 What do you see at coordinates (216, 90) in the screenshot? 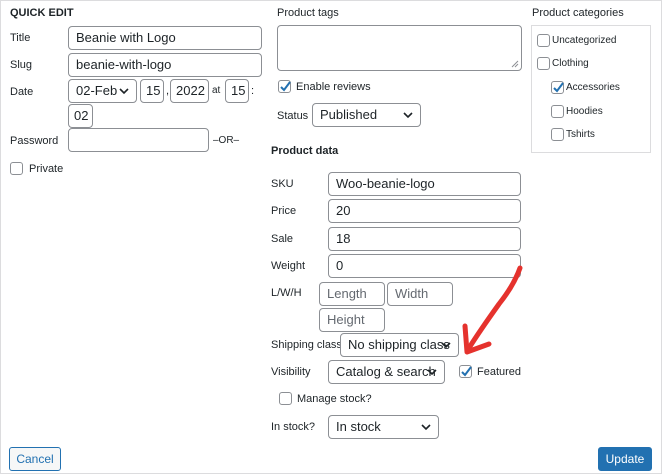
I see `date-at-label: at` at bounding box center [216, 90].